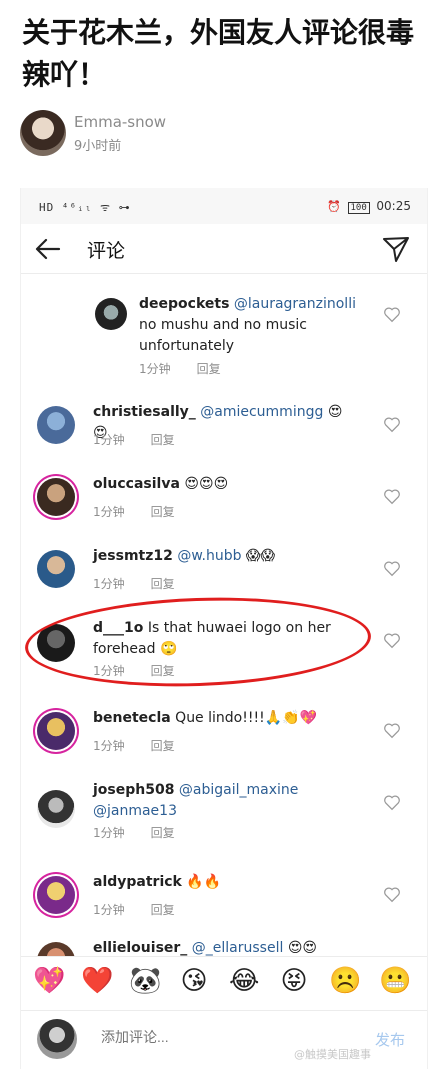 The height and width of the screenshot is (1069, 440). I want to click on paper-plane-icon, so click(396, 249).